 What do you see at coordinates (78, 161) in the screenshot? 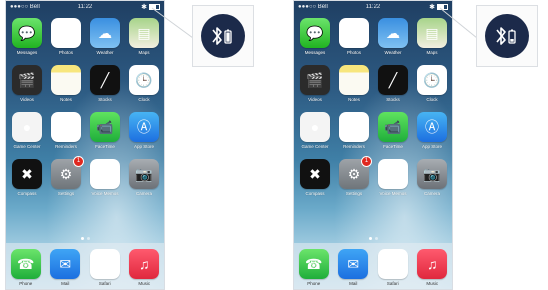
I see `notification-badge: 1` at bounding box center [78, 161].